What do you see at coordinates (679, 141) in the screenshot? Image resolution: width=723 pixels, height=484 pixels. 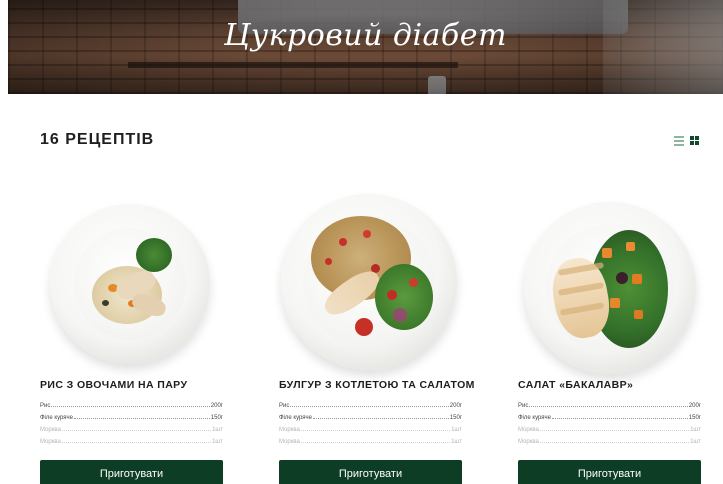 I see `list-view-icon` at bounding box center [679, 141].